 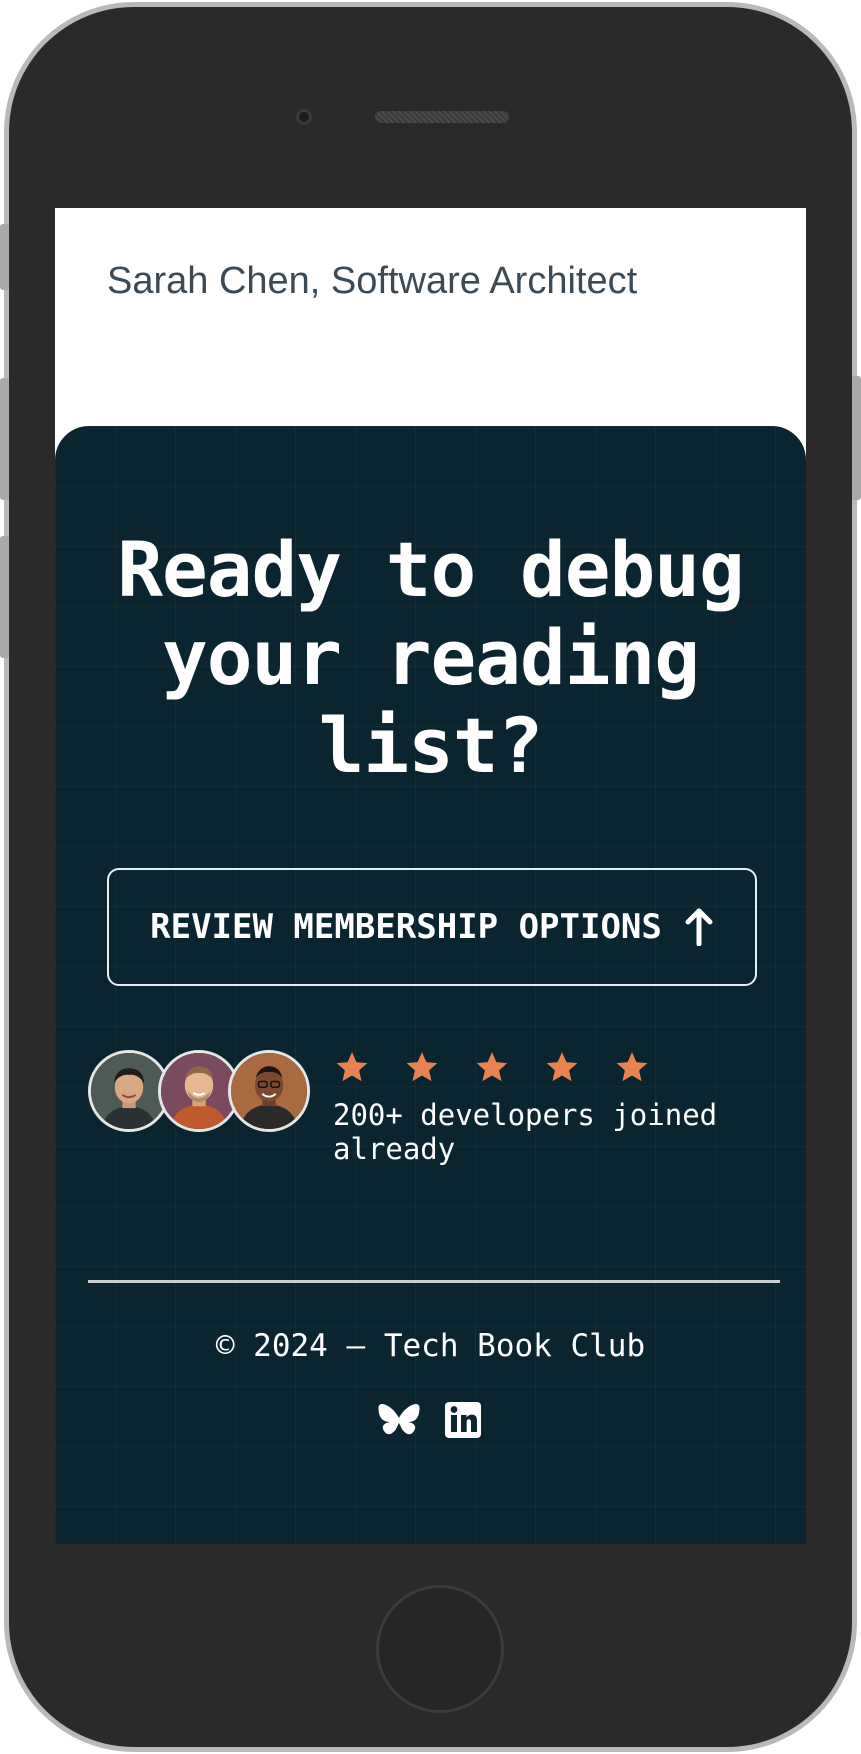 I want to click on bluesky-link, so click(x=399, y=1420).